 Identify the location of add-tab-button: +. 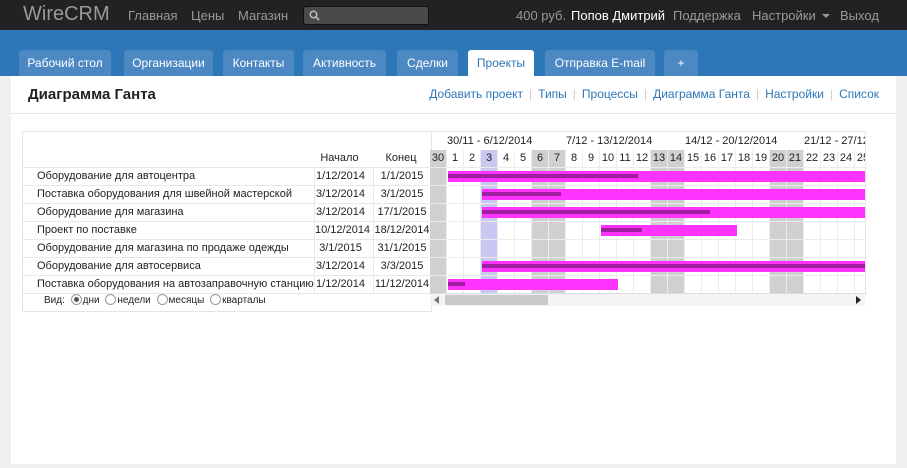
(681, 63).